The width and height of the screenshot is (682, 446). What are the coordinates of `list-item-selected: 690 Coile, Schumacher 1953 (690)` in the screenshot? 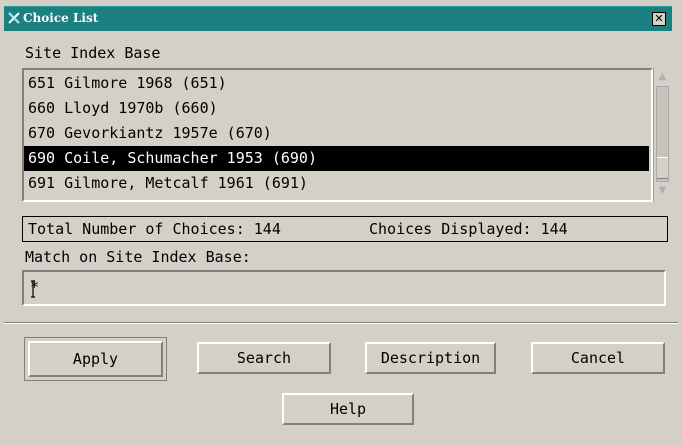 It's located at (336, 158).